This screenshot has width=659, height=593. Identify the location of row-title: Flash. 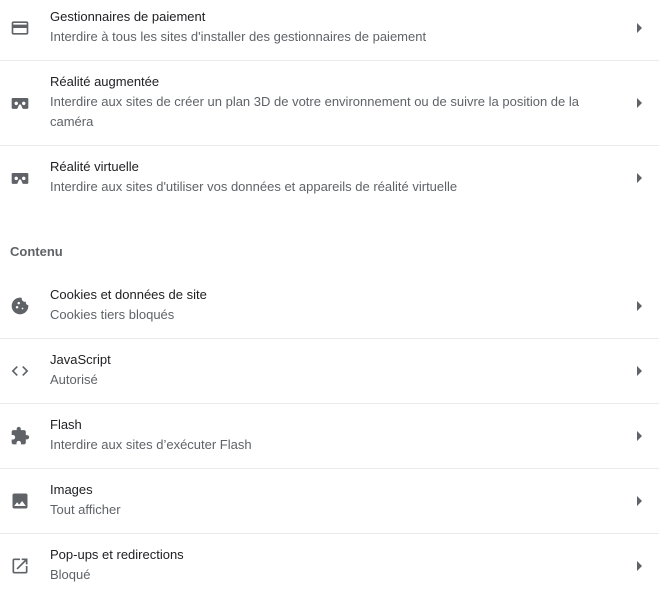
(66, 424).